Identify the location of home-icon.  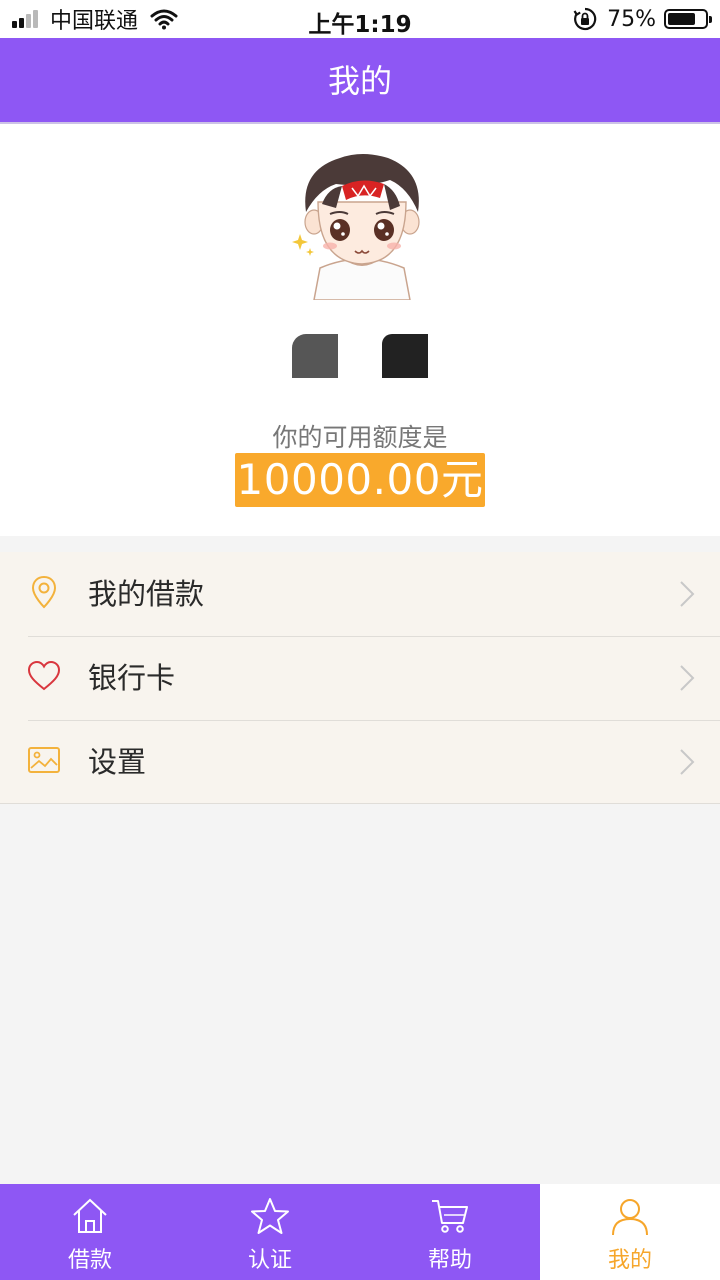
(90, 1215).